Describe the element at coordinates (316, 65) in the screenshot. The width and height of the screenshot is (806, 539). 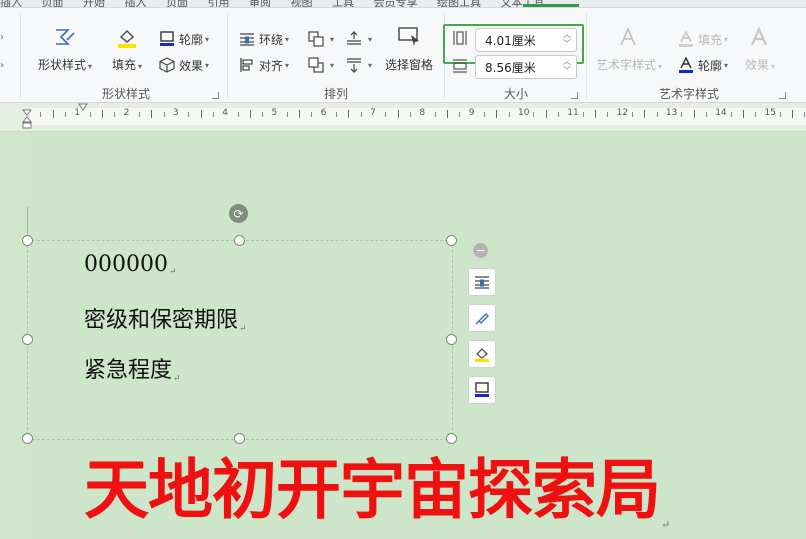
I see `send-backward-icon` at that location.